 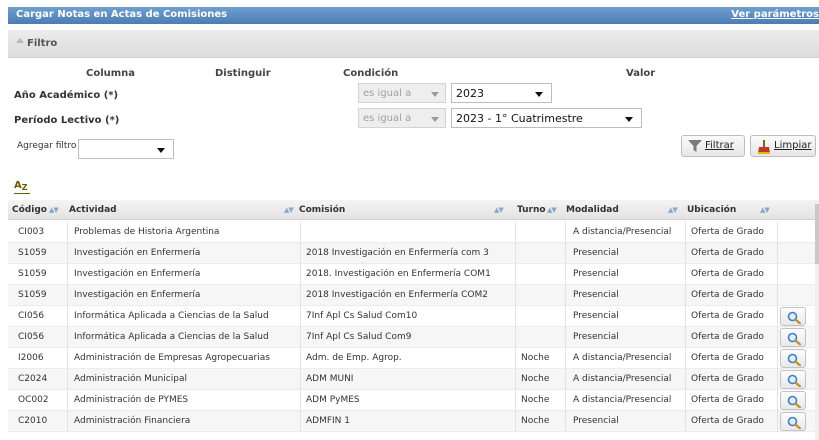 I want to click on value-select-anio: 2023, so click(x=501, y=93).